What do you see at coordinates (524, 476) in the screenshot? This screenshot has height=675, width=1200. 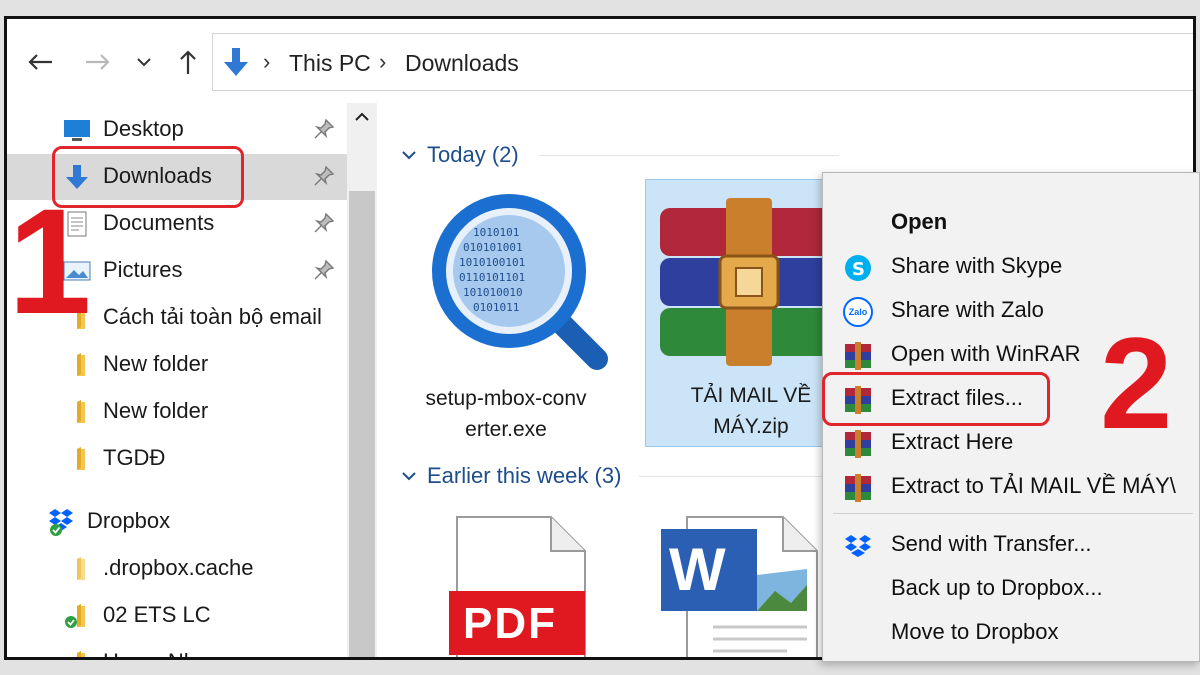 I see `group-header-earlier-this-week: Earlier this week (3)` at bounding box center [524, 476].